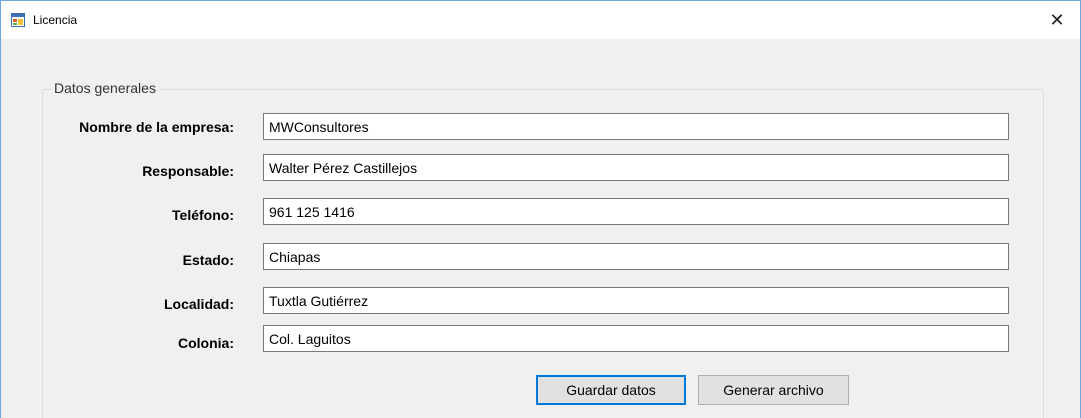 This screenshot has width=1081, height=418. Describe the element at coordinates (156, 127) in the screenshot. I see `company-name-label: Nombre de la empresa:` at that location.